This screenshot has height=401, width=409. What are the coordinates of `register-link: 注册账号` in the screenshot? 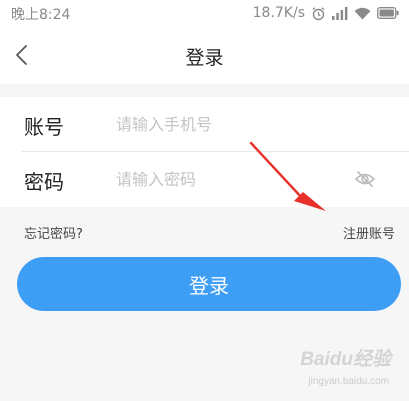 It's located at (369, 232).